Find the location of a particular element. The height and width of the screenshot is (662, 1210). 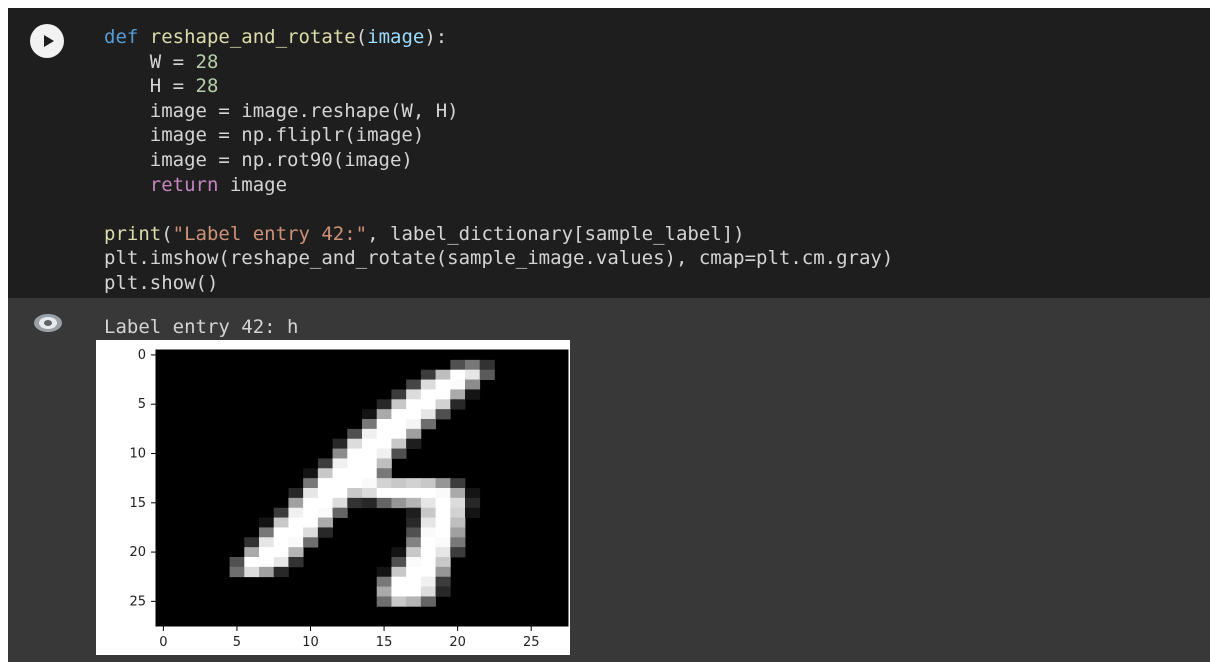

y-tick-label: 25 is located at coordinates (137, 601).